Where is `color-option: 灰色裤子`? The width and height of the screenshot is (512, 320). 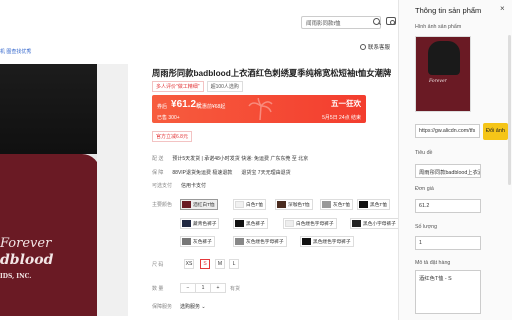 color-option: 灰色裤子 is located at coordinates (197, 241).